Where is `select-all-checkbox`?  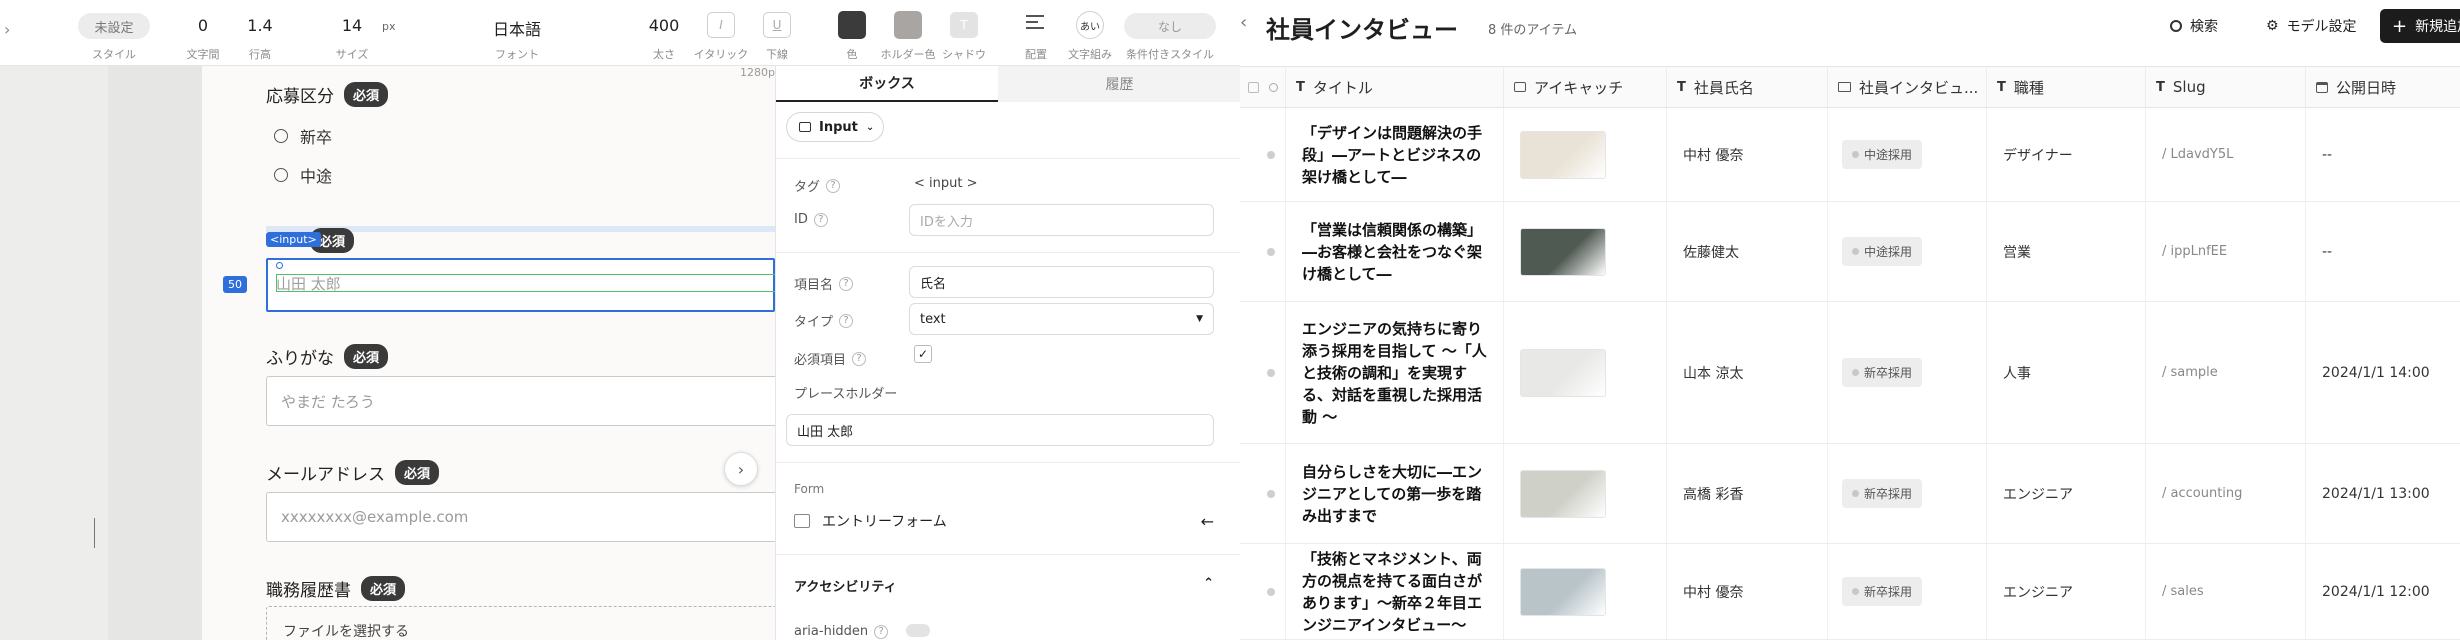 select-all-checkbox is located at coordinates (1253, 87).